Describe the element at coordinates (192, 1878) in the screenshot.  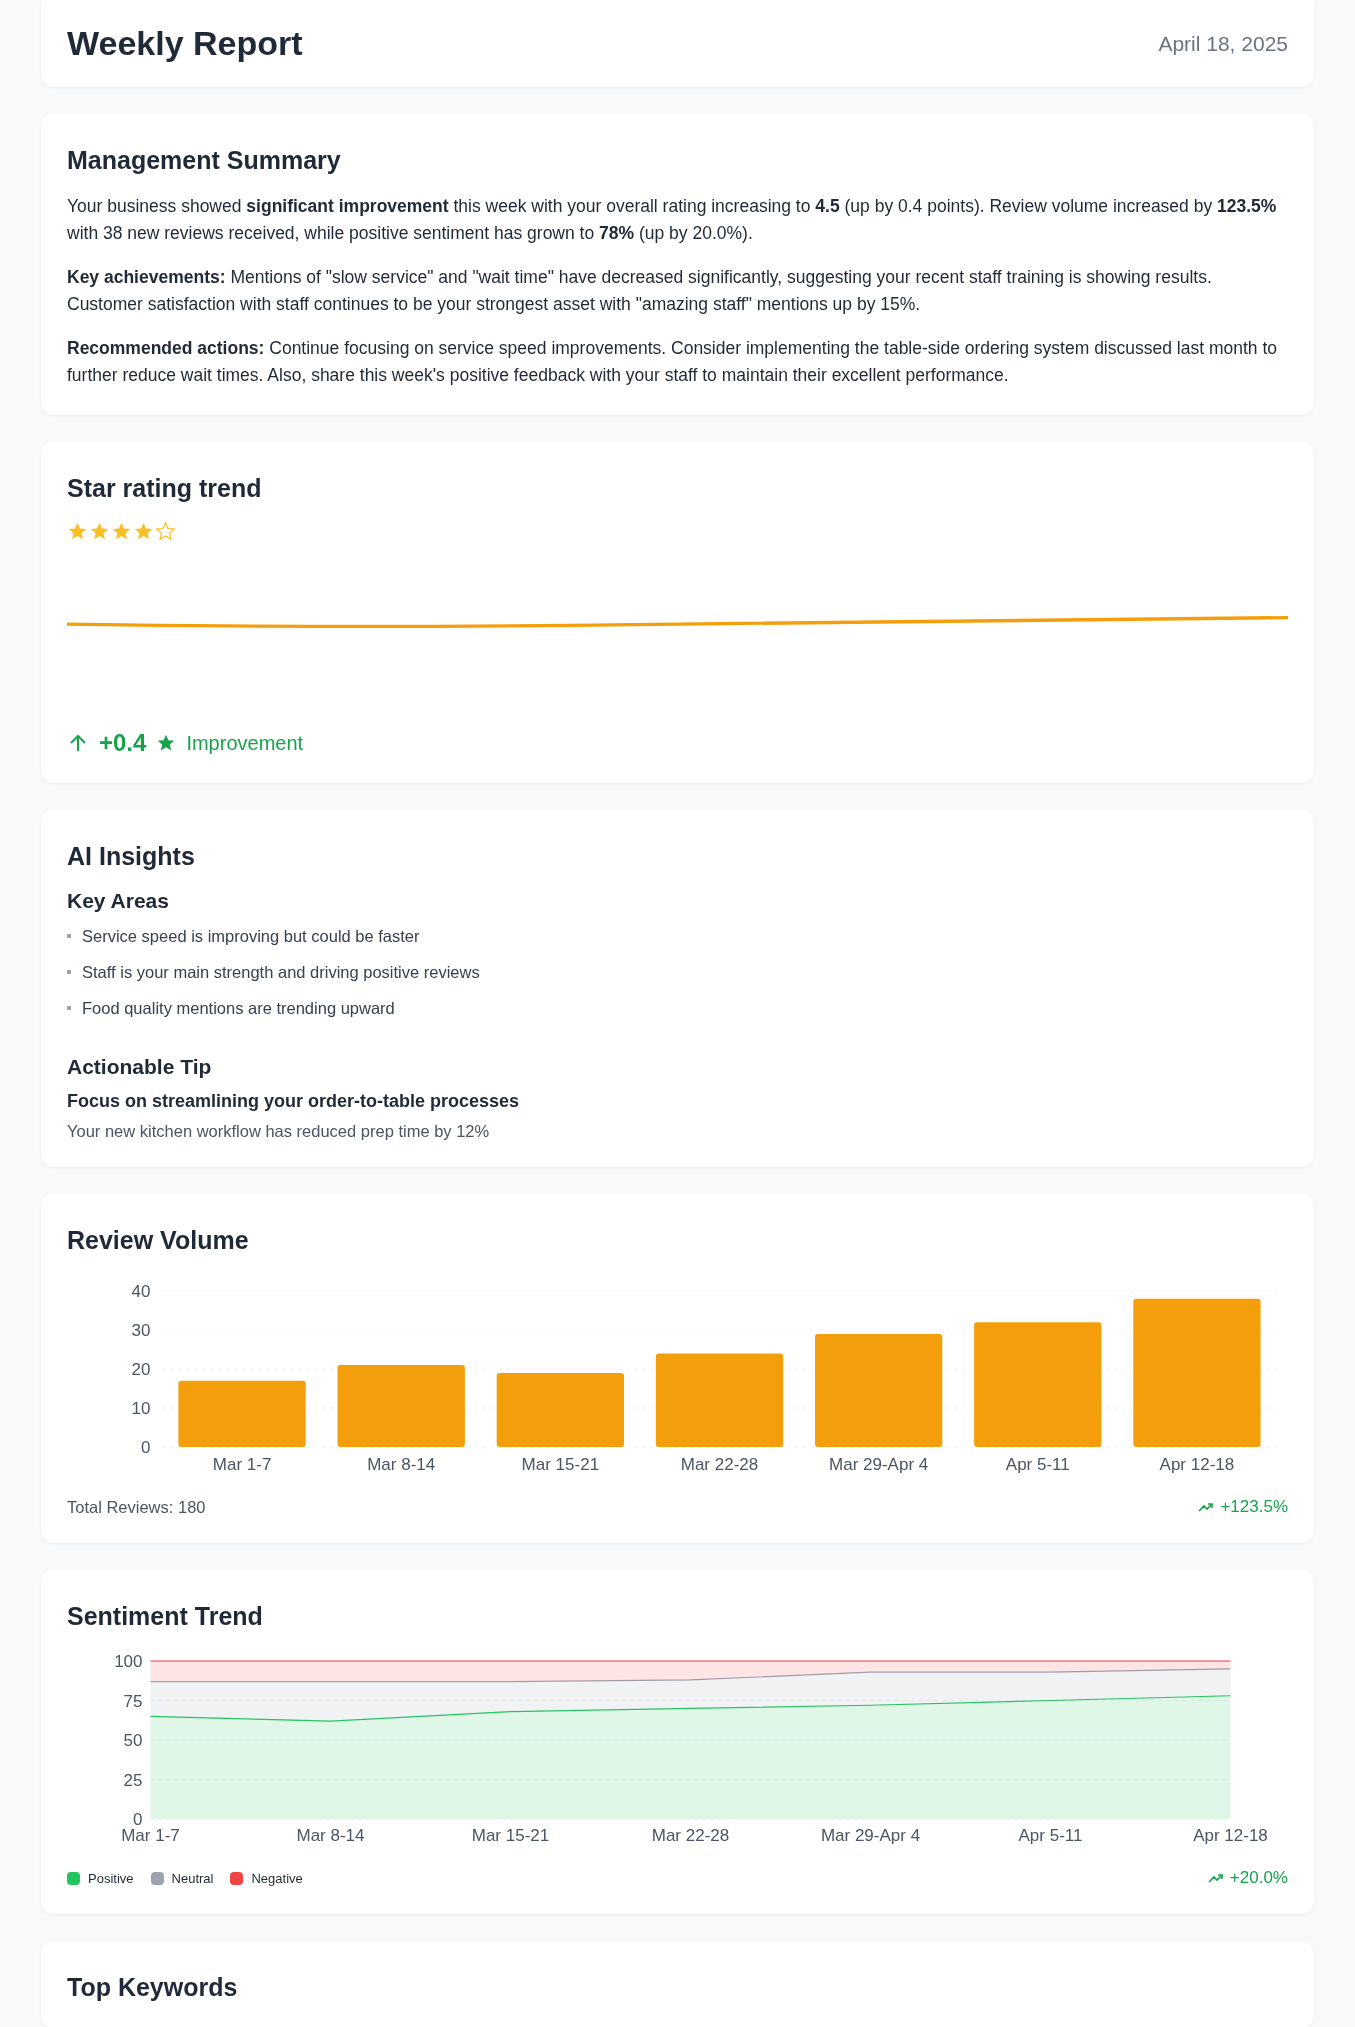
I see `legend-label: Neutral` at that location.